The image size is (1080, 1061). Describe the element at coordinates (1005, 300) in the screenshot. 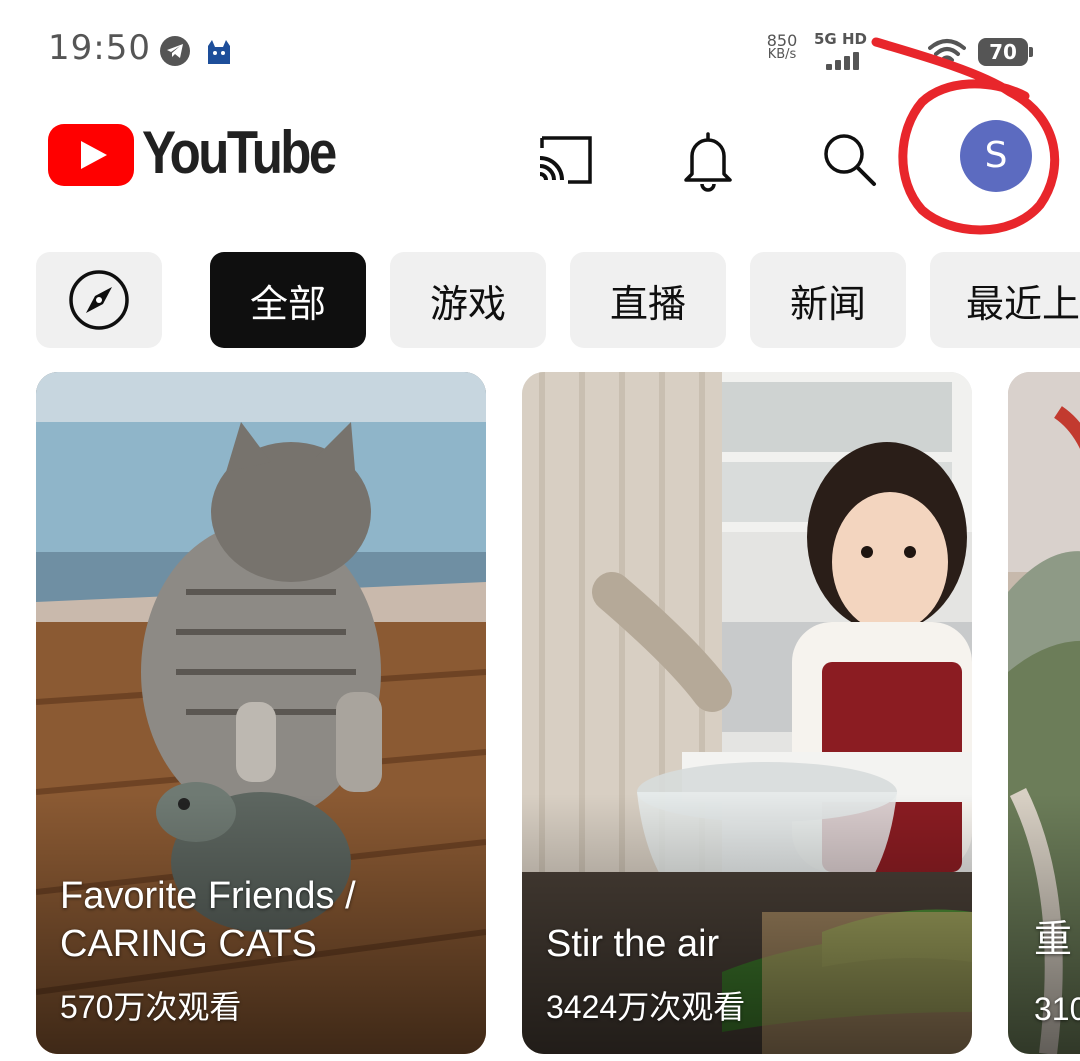

I see `chip-recently-uploaded: 最近上` at that location.